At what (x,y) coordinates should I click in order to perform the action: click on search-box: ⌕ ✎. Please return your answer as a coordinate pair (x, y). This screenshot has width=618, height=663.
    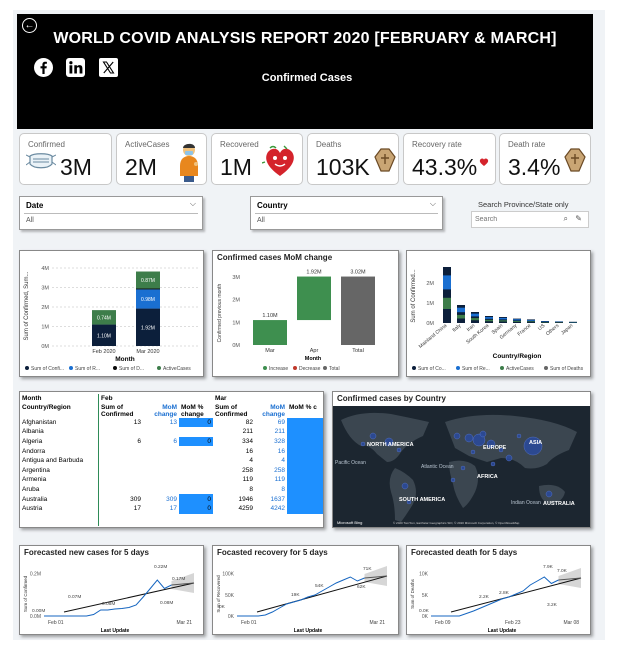
    Looking at the image, I should click on (530, 219).